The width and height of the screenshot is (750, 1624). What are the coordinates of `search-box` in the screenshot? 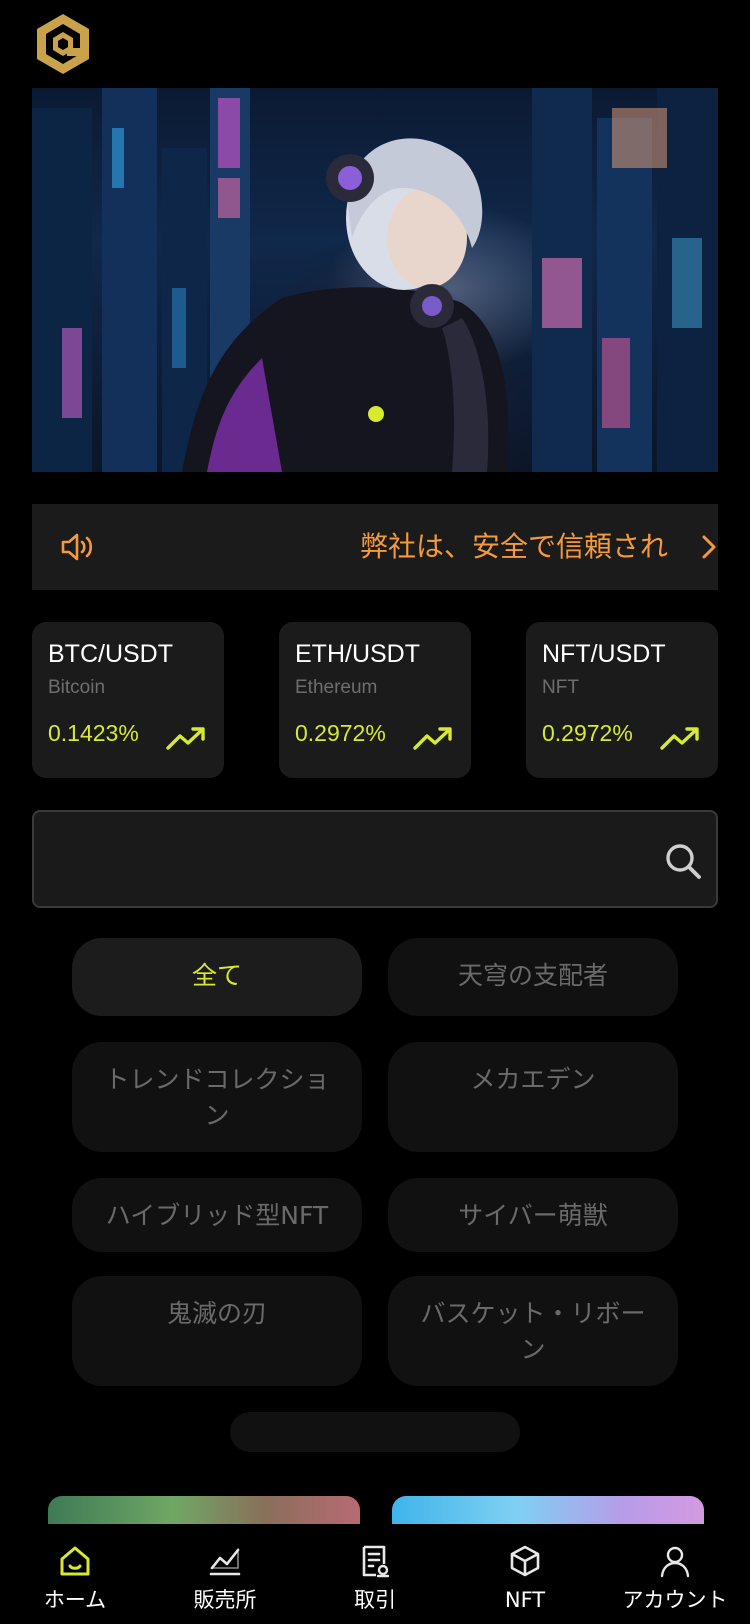 It's located at (375, 859).